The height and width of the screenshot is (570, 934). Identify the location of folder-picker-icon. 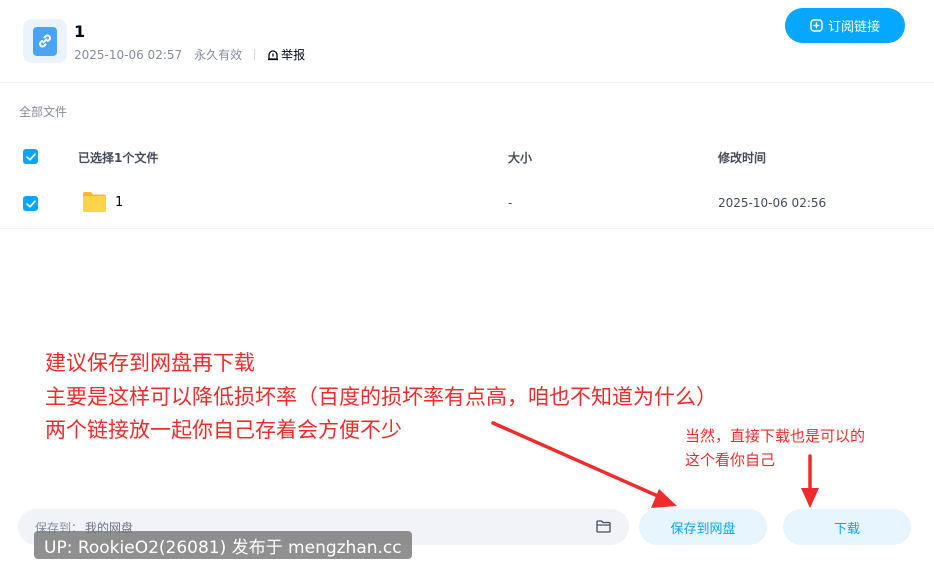
(603, 526).